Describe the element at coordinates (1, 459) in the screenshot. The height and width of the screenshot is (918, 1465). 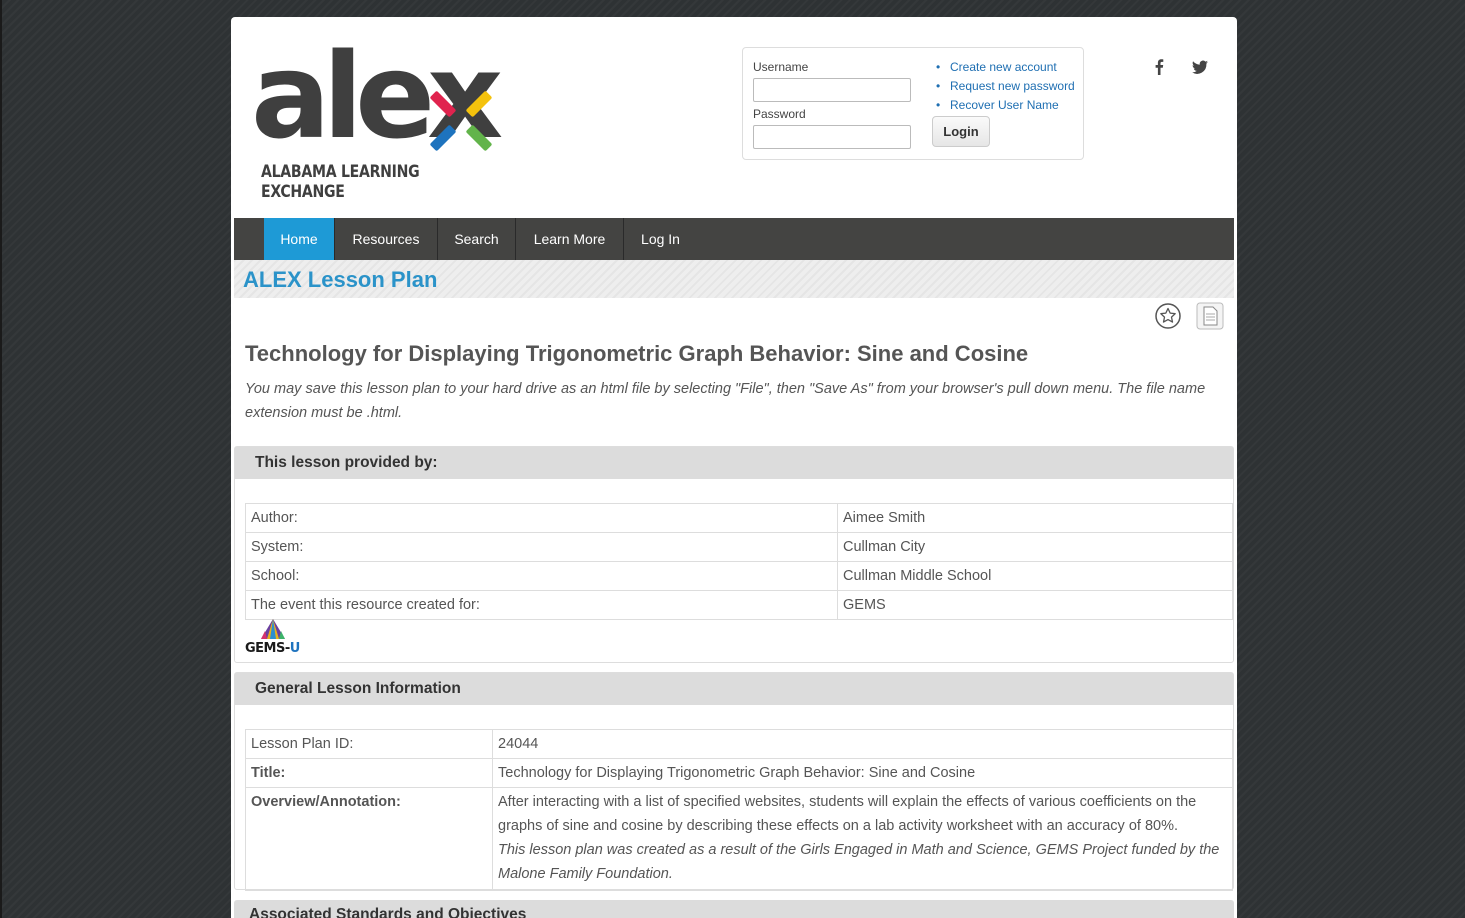
I see `left-edge` at that location.